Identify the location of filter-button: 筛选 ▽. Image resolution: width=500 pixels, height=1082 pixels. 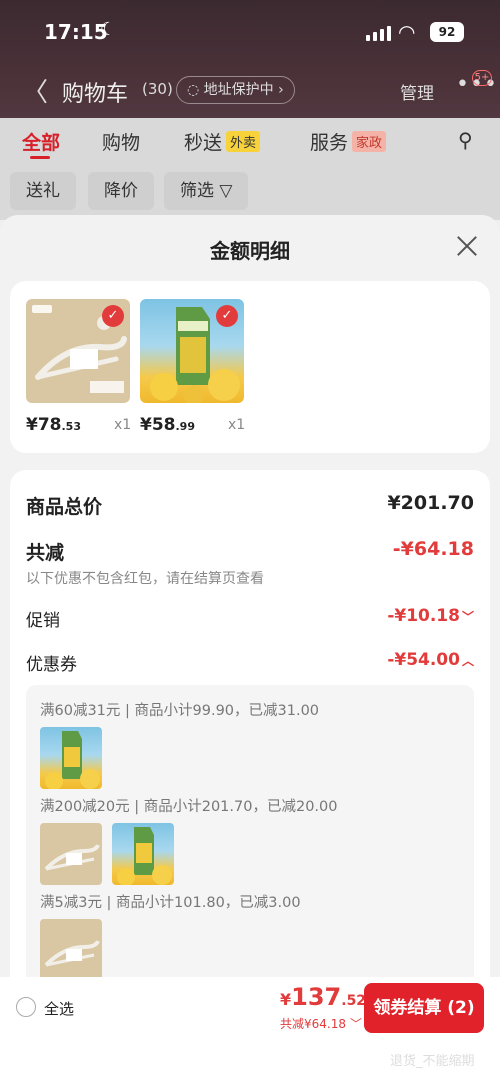
(206, 191).